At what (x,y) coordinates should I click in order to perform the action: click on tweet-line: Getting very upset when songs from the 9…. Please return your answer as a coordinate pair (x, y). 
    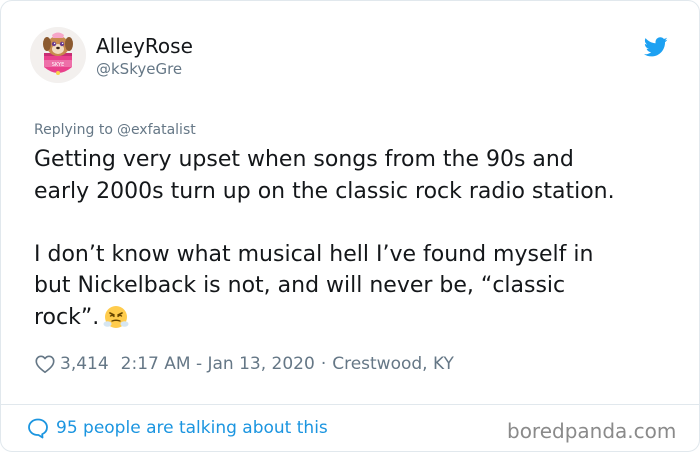
    Looking at the image, I should click on (304, 159).